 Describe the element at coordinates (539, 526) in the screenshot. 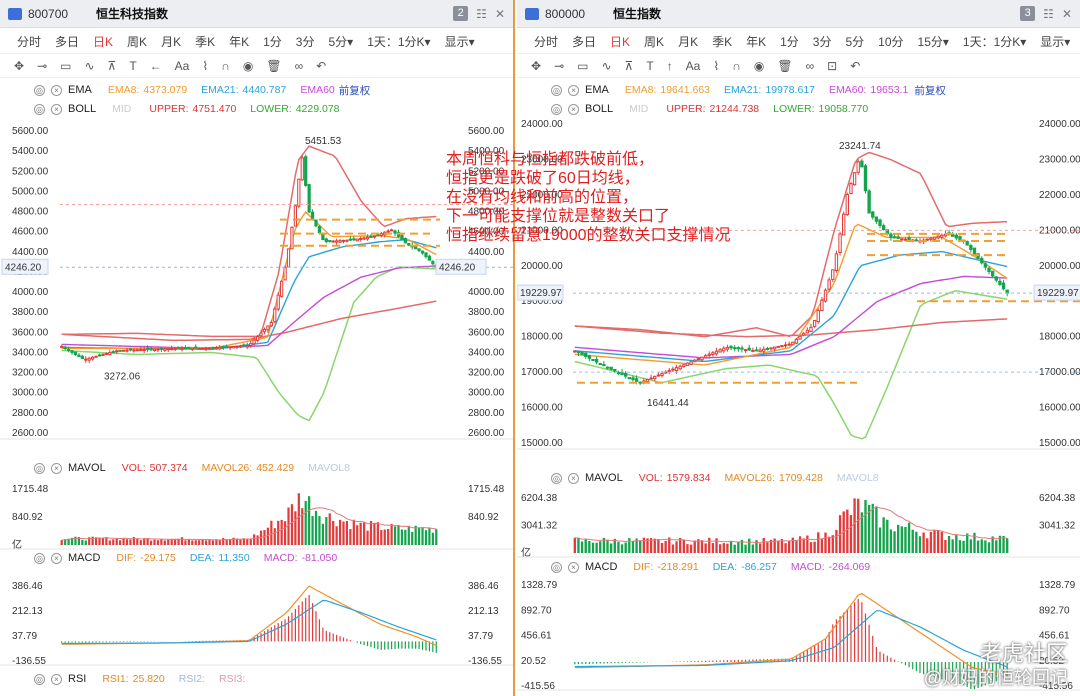

I see `vol-tick-label: 3041.32` at that location.